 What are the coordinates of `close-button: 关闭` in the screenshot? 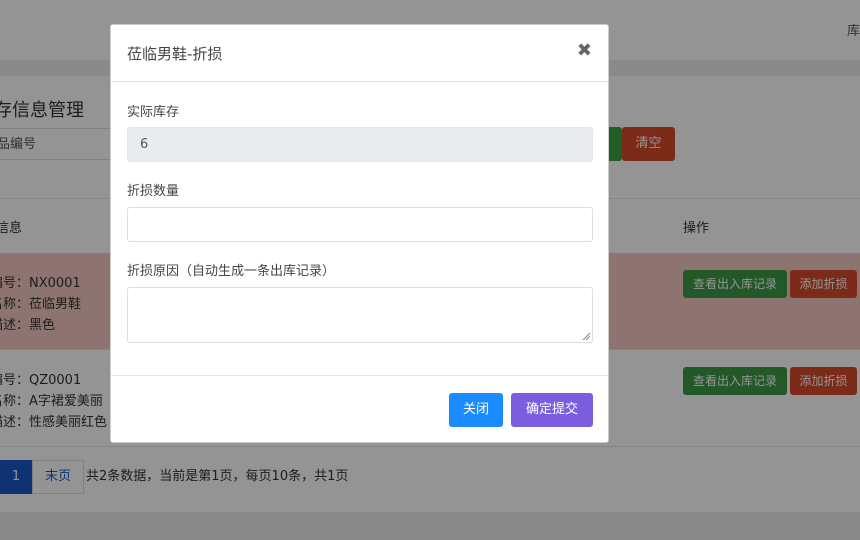 It's located at (476, 410).